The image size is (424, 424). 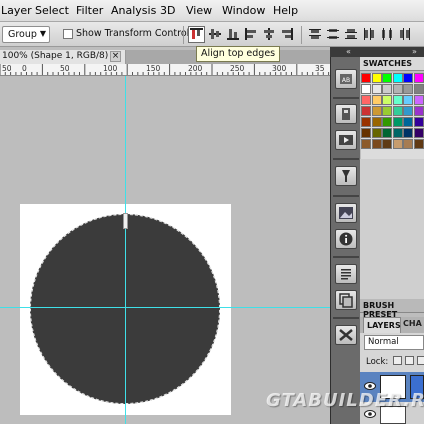 I want to click on show-transform-checkbox, so click(x=68, y=34).